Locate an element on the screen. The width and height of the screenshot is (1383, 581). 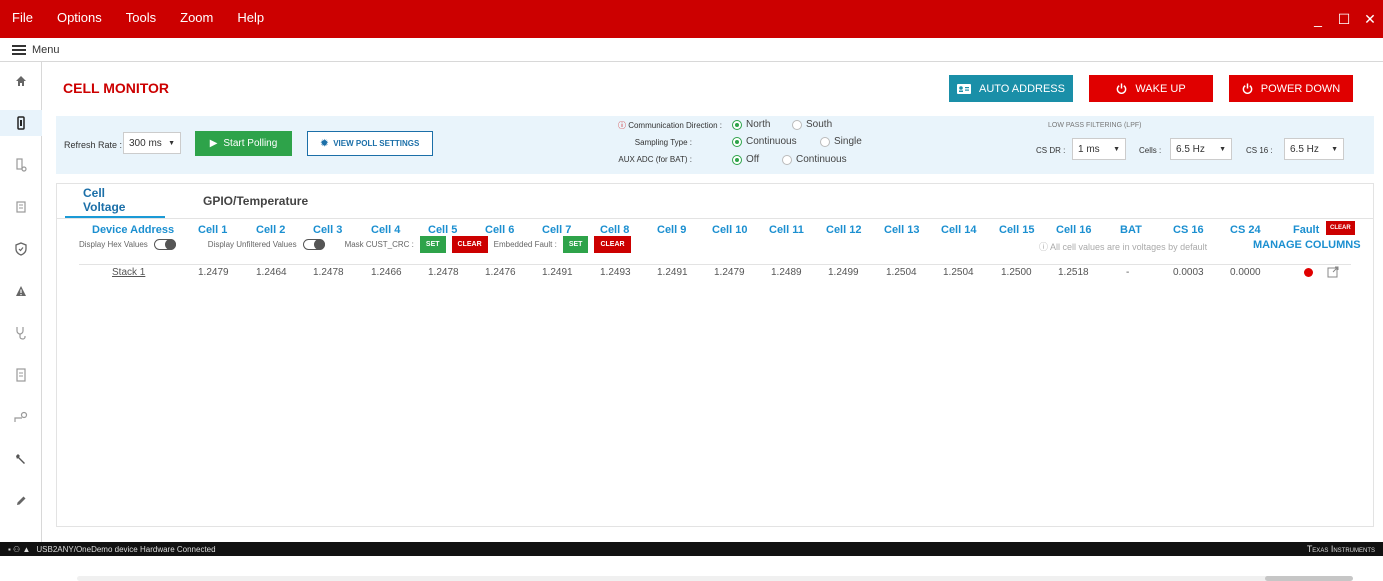
cell-9-value: 1.2491 is located at coordinates (672, 272).